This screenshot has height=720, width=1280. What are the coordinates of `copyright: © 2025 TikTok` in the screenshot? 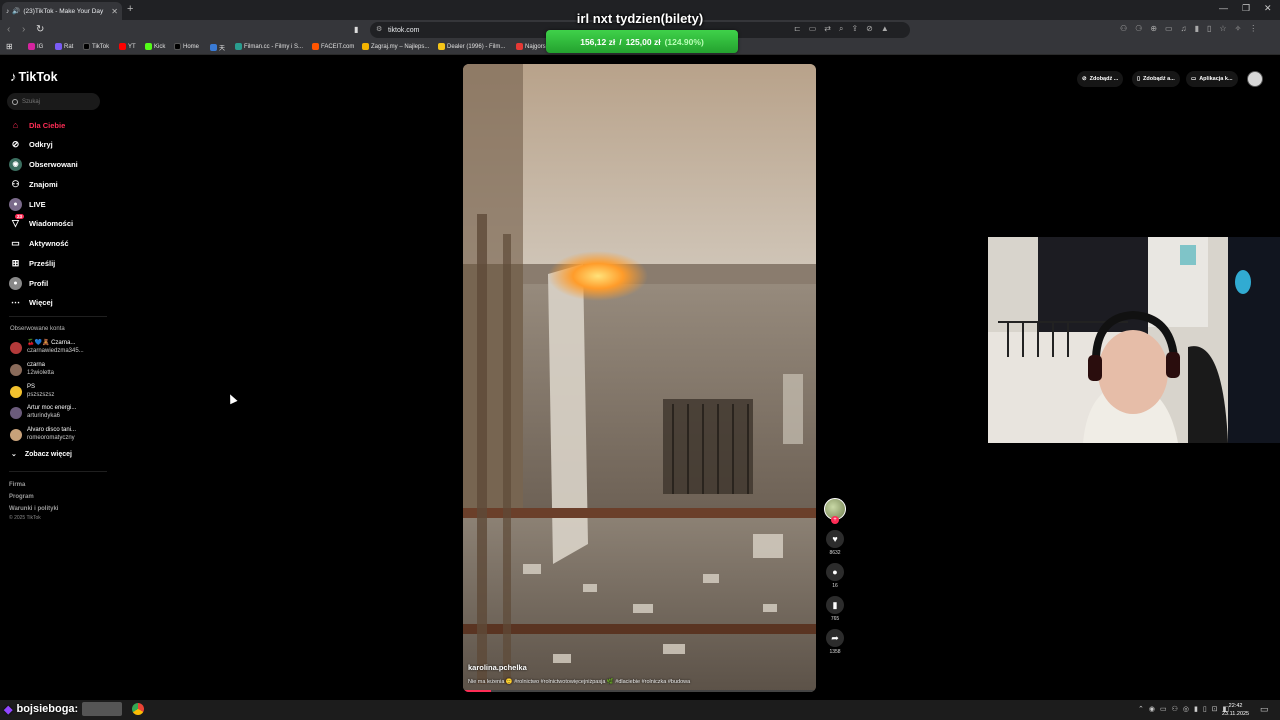 It's located at (25, 518).